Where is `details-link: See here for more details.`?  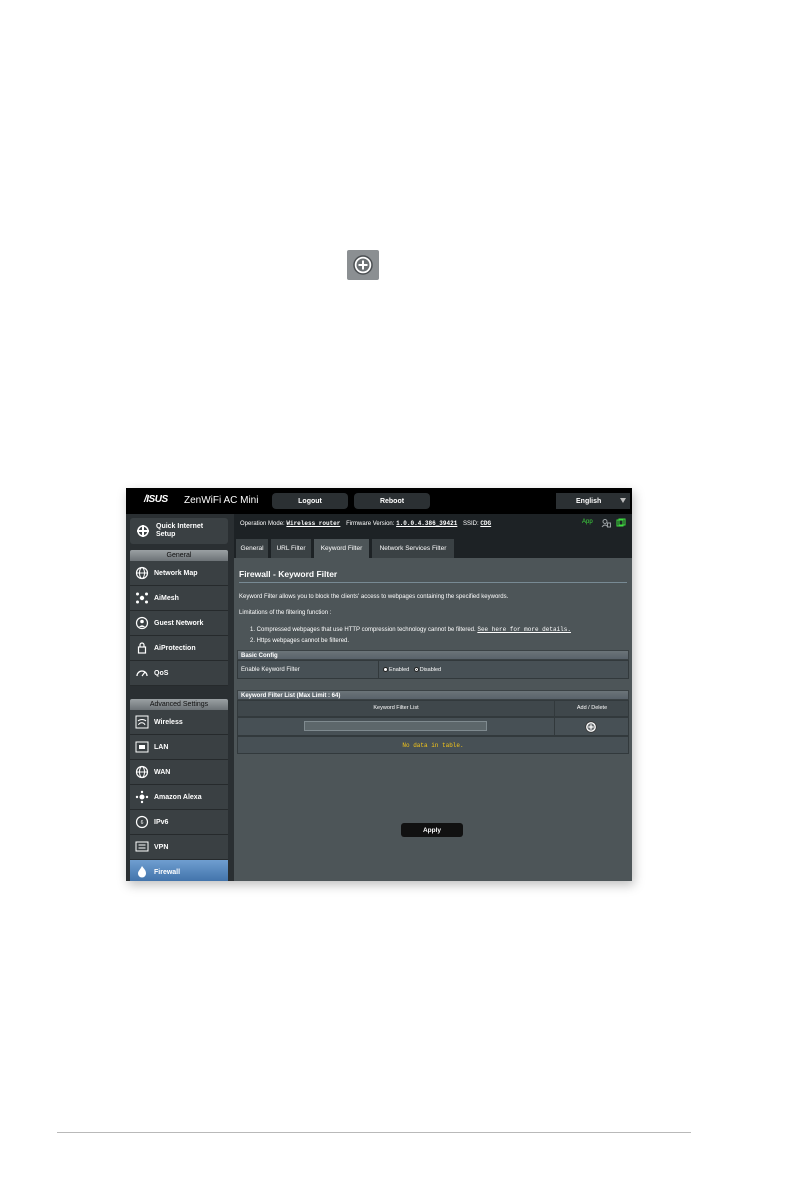
details-link: See here for more details. is located at coordinates (524, 629).